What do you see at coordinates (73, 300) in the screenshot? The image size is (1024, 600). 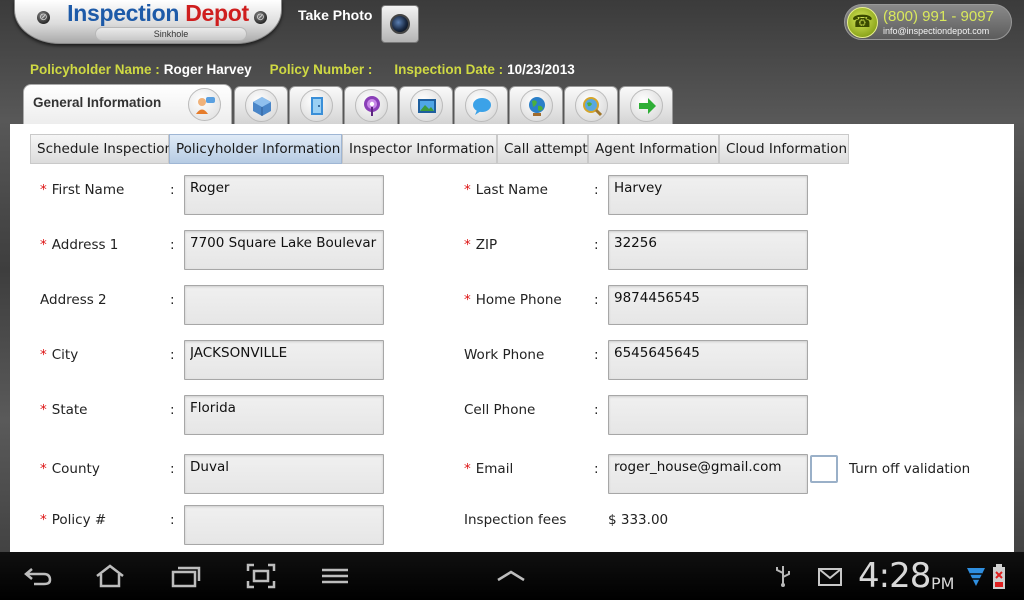 I see `address2-label: Address 2` at bounding box center [73, 300].